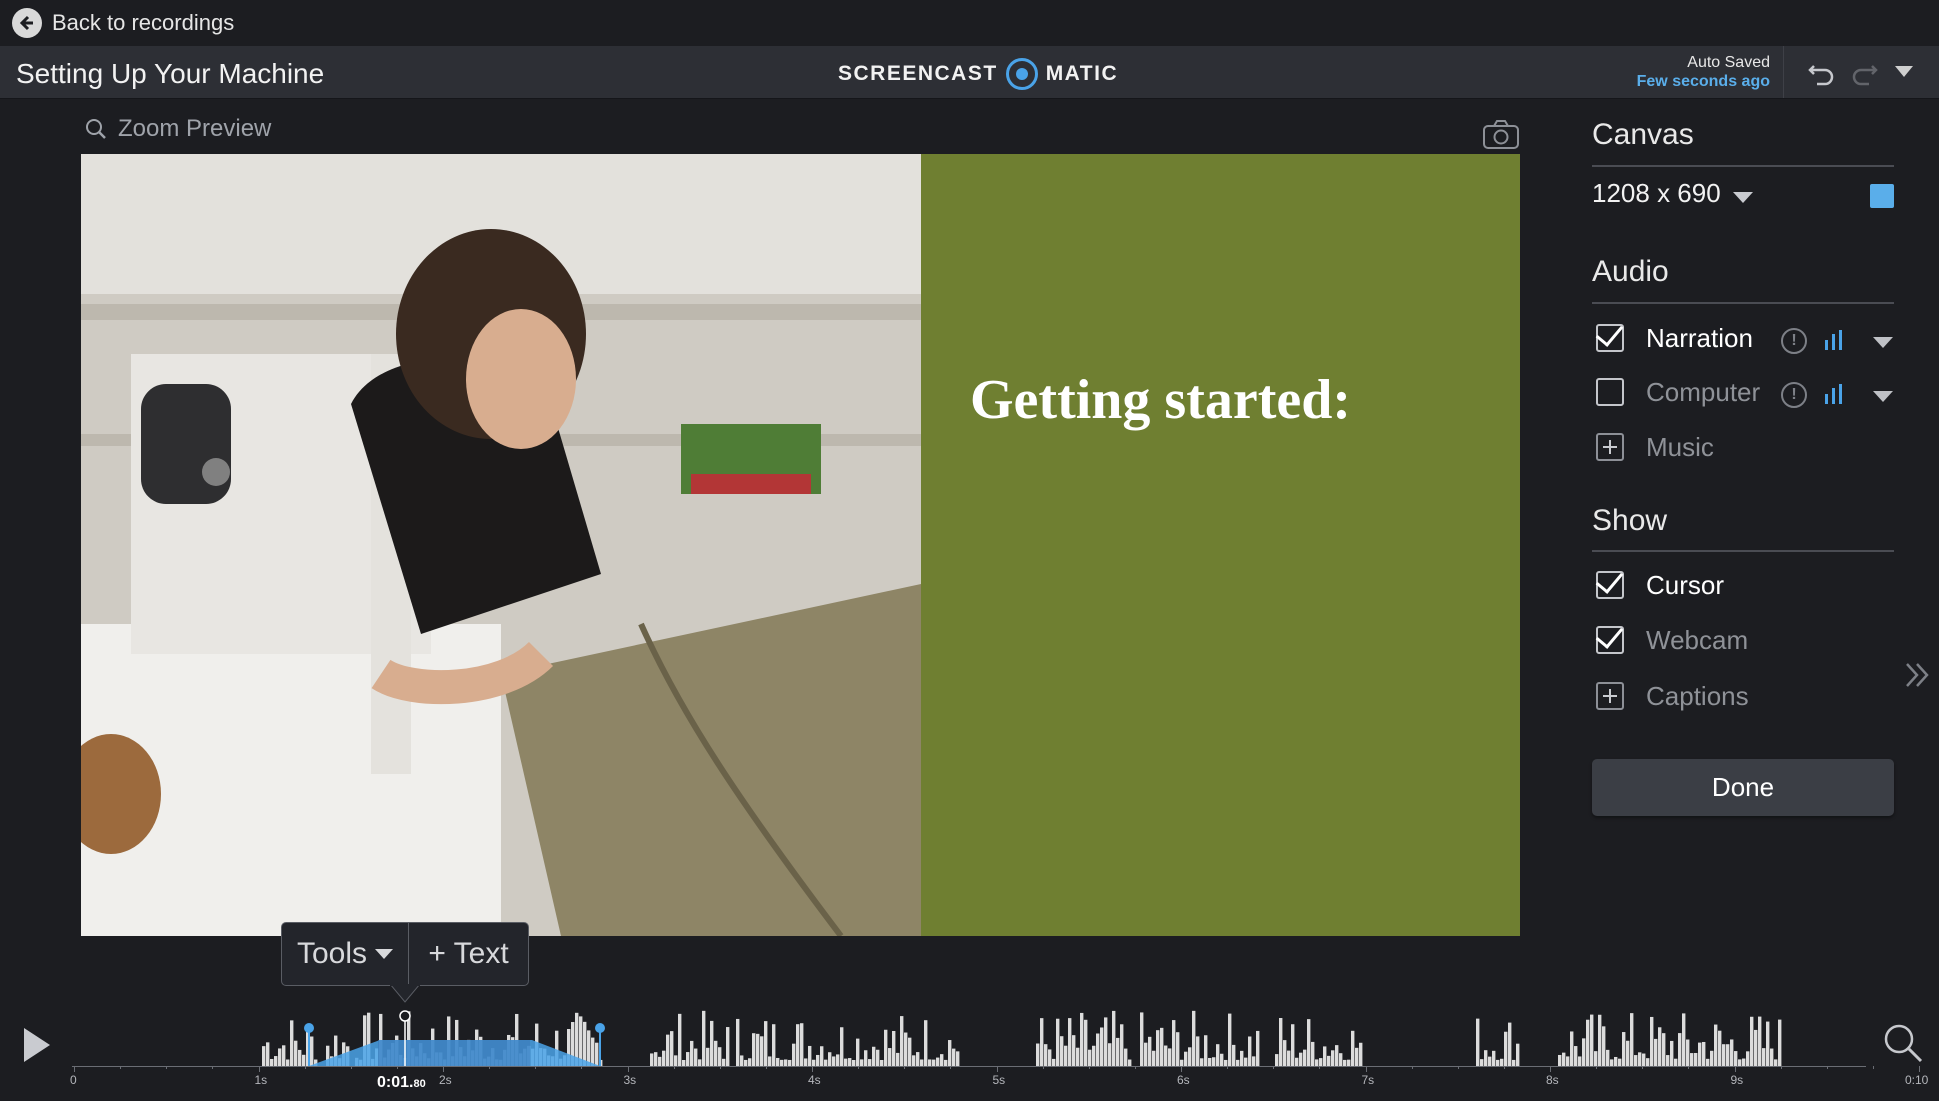 This screenshot has width=1939, height=1101. Describe the element at coordinates (1917, 675) in the screenshot. I see `collapse-panel-icon` at that location.